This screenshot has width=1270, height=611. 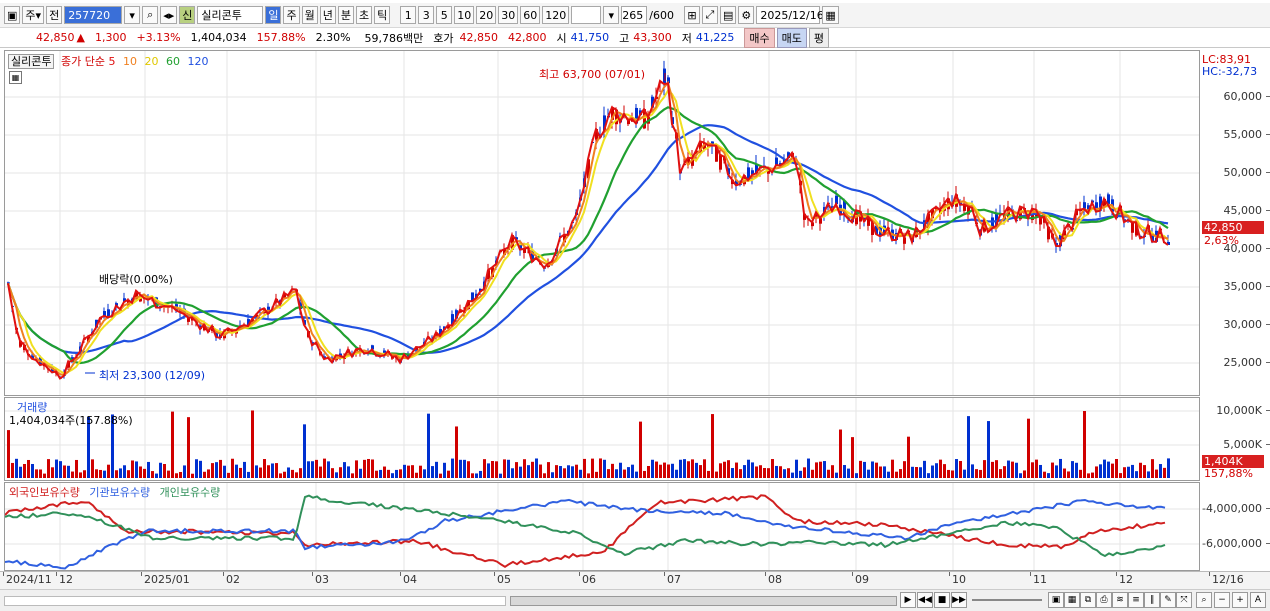 What do you see at coordinates (345, 15) in the screenshot?
I see `interval-minute: 분` at bounding box center [345, 15].